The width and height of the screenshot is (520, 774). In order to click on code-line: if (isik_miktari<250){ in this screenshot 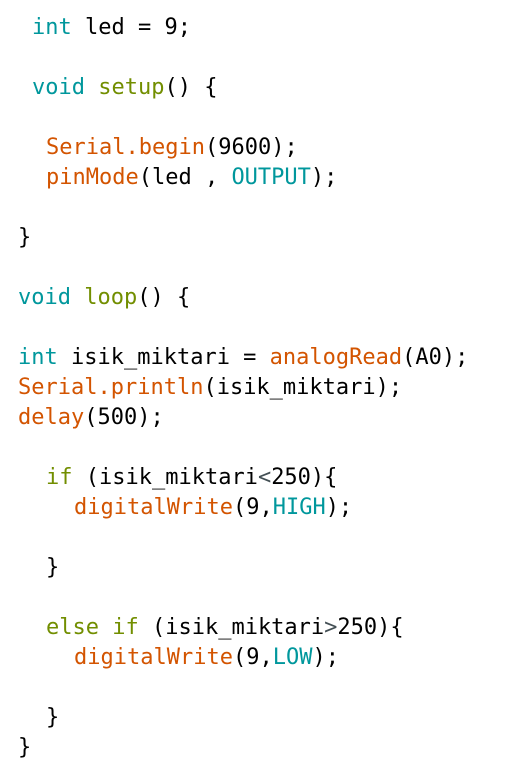, I will do `click(260, 478)`.